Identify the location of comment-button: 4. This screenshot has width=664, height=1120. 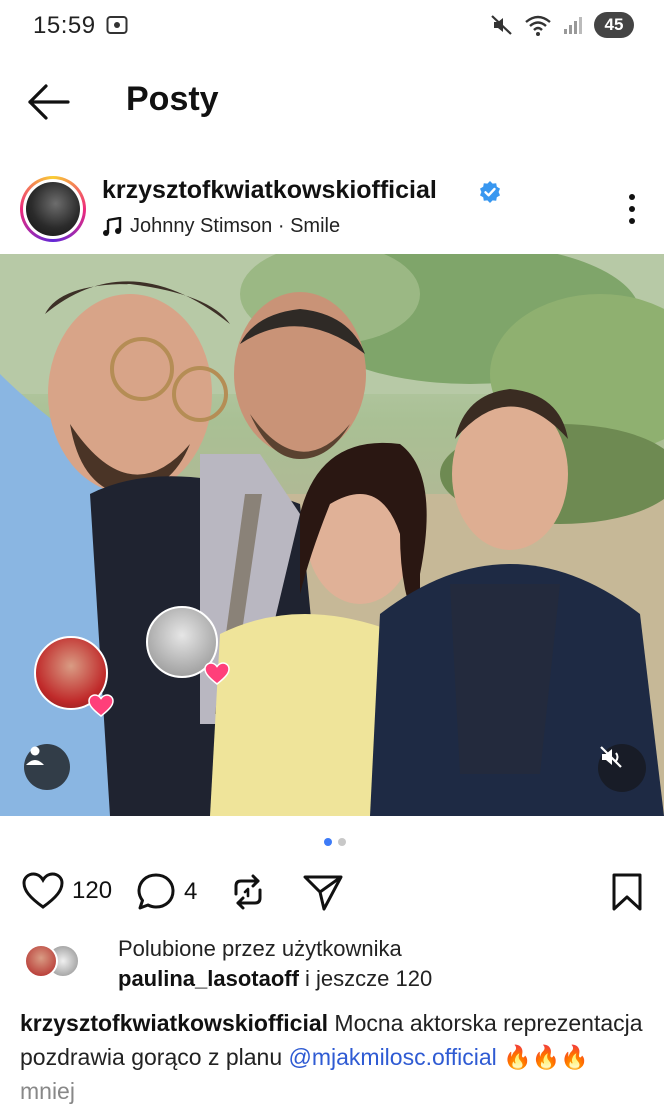
(166, 892).